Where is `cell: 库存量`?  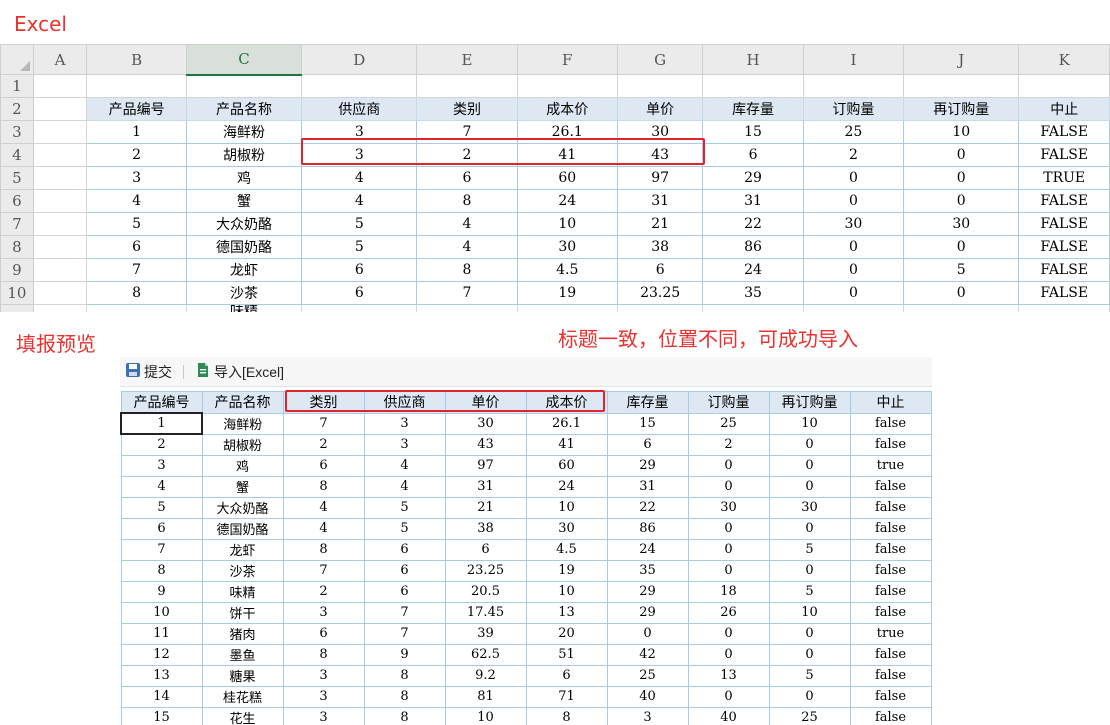 cell: 库存量 is located at coordinates (753, 109).